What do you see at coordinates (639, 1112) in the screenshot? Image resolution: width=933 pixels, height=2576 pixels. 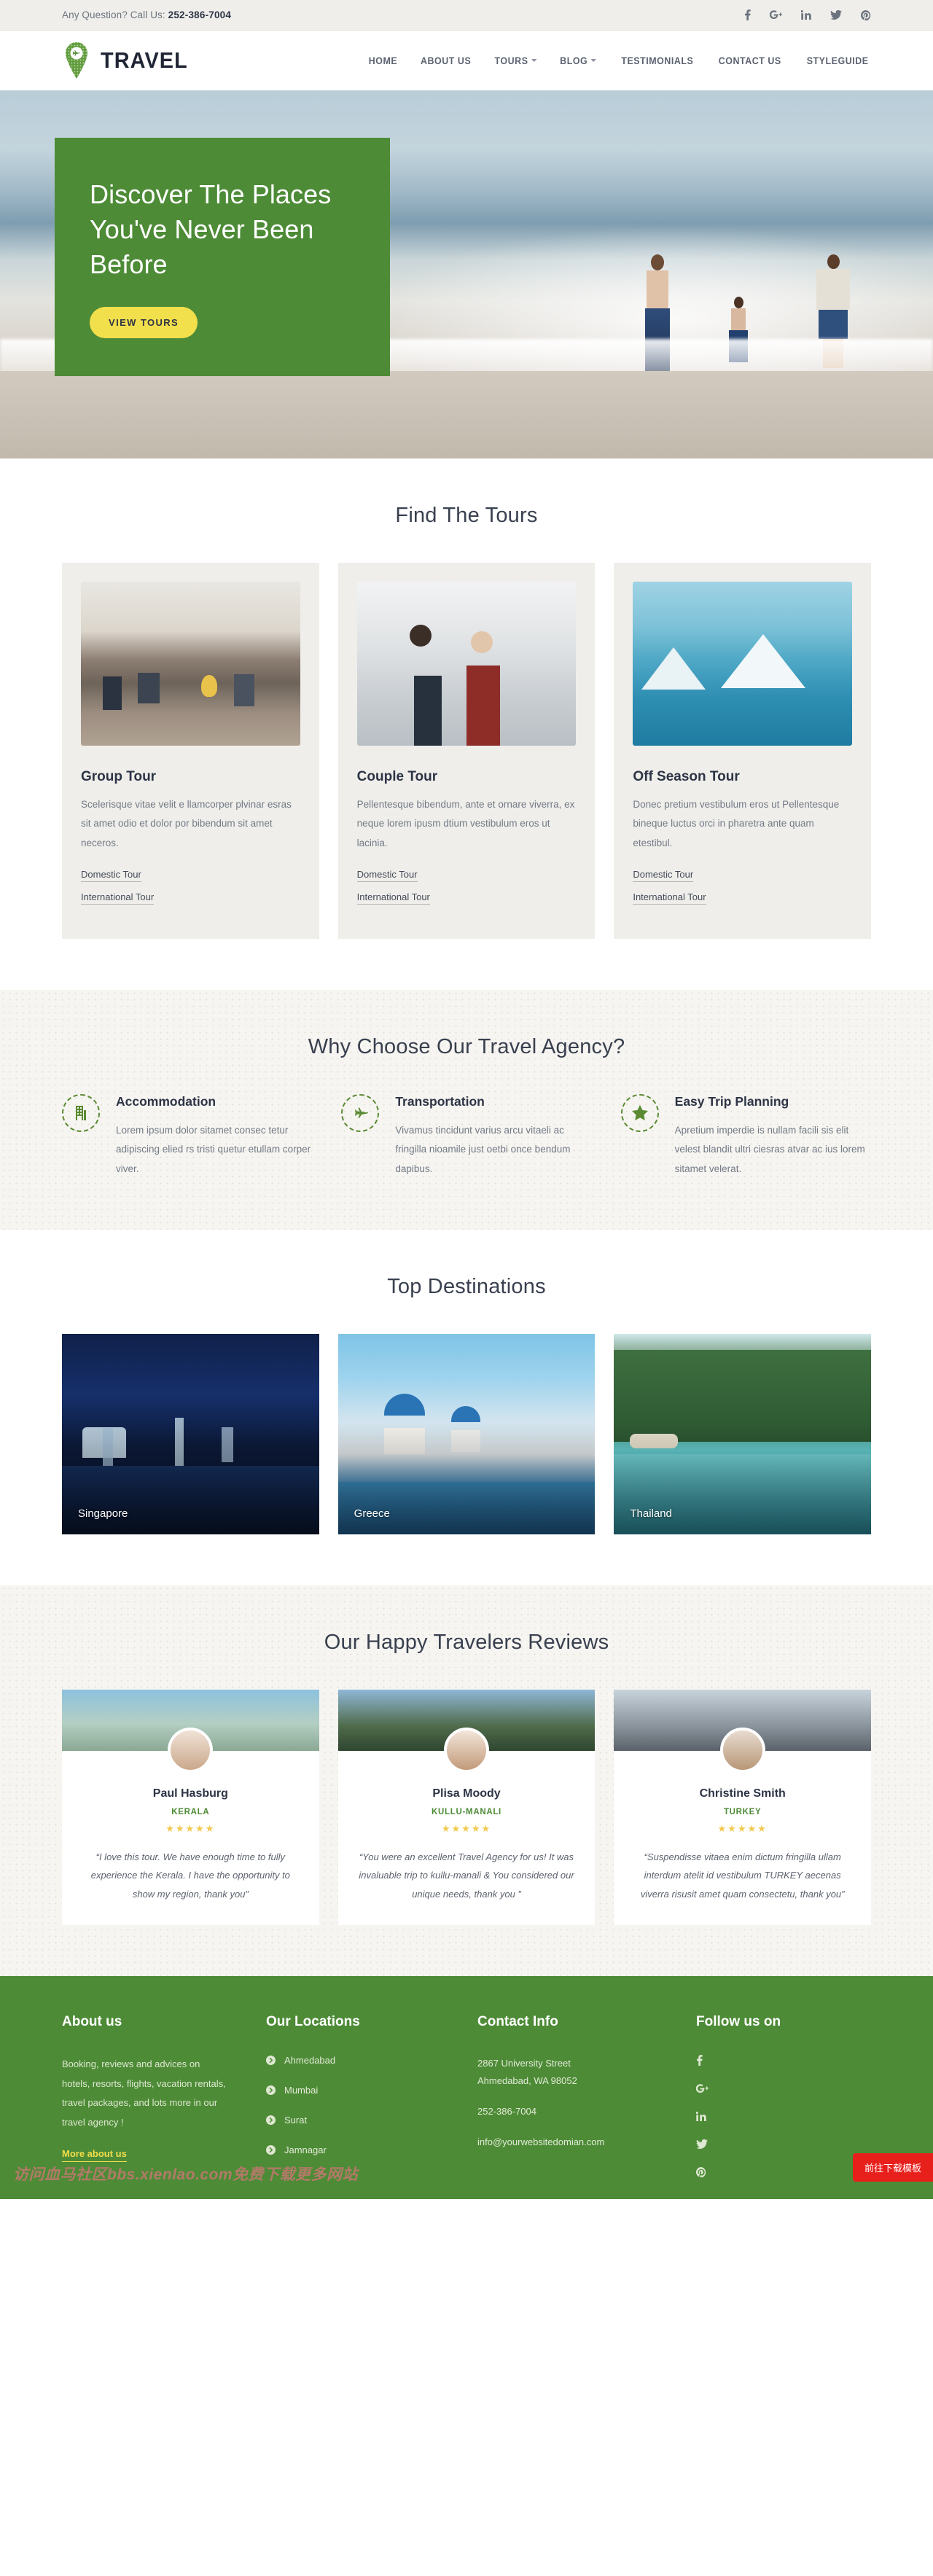 I see `star-icon` at bounding box center [639, 1112].